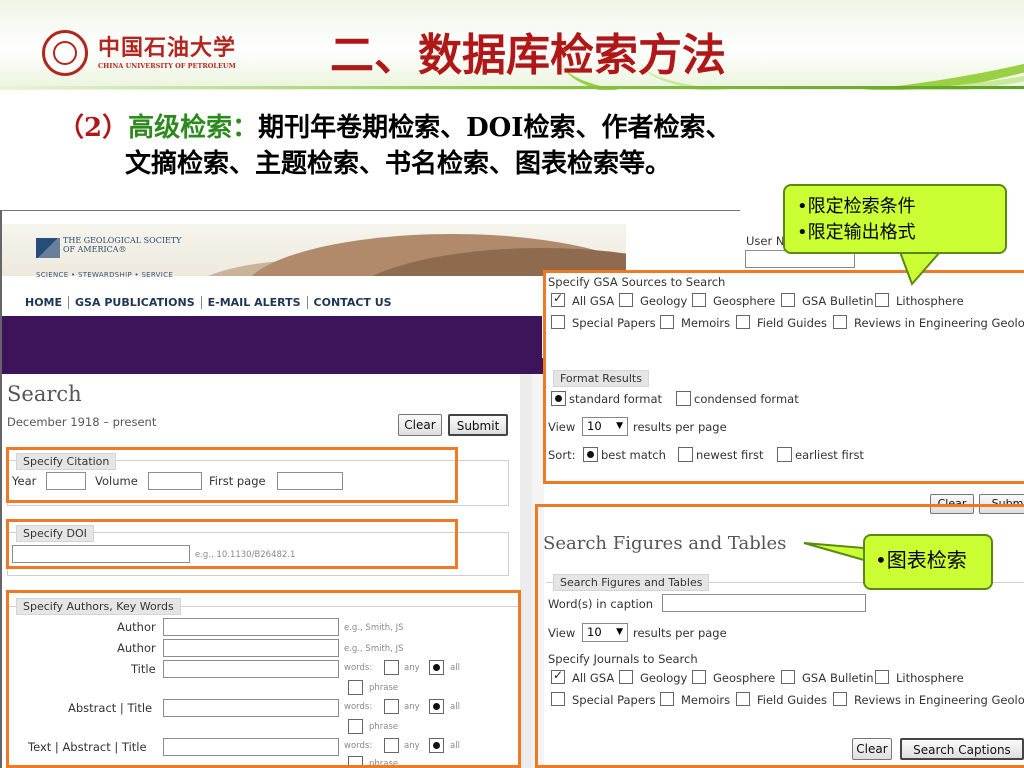 The height and width of the screenshot is (768, 1024). Describe the element at coordinates (920, 268) in the screenshot. I see `callout-top-pointer` at that location.